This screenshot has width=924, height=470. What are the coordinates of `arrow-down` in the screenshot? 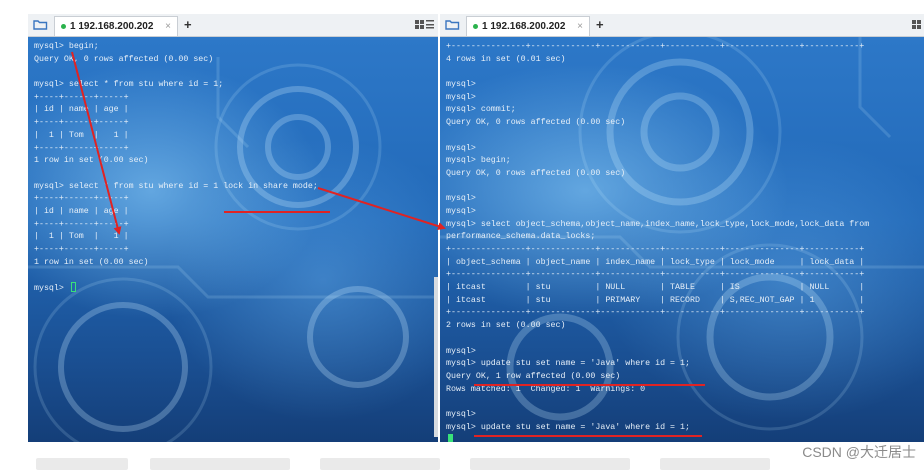 It's located at (96, 143).